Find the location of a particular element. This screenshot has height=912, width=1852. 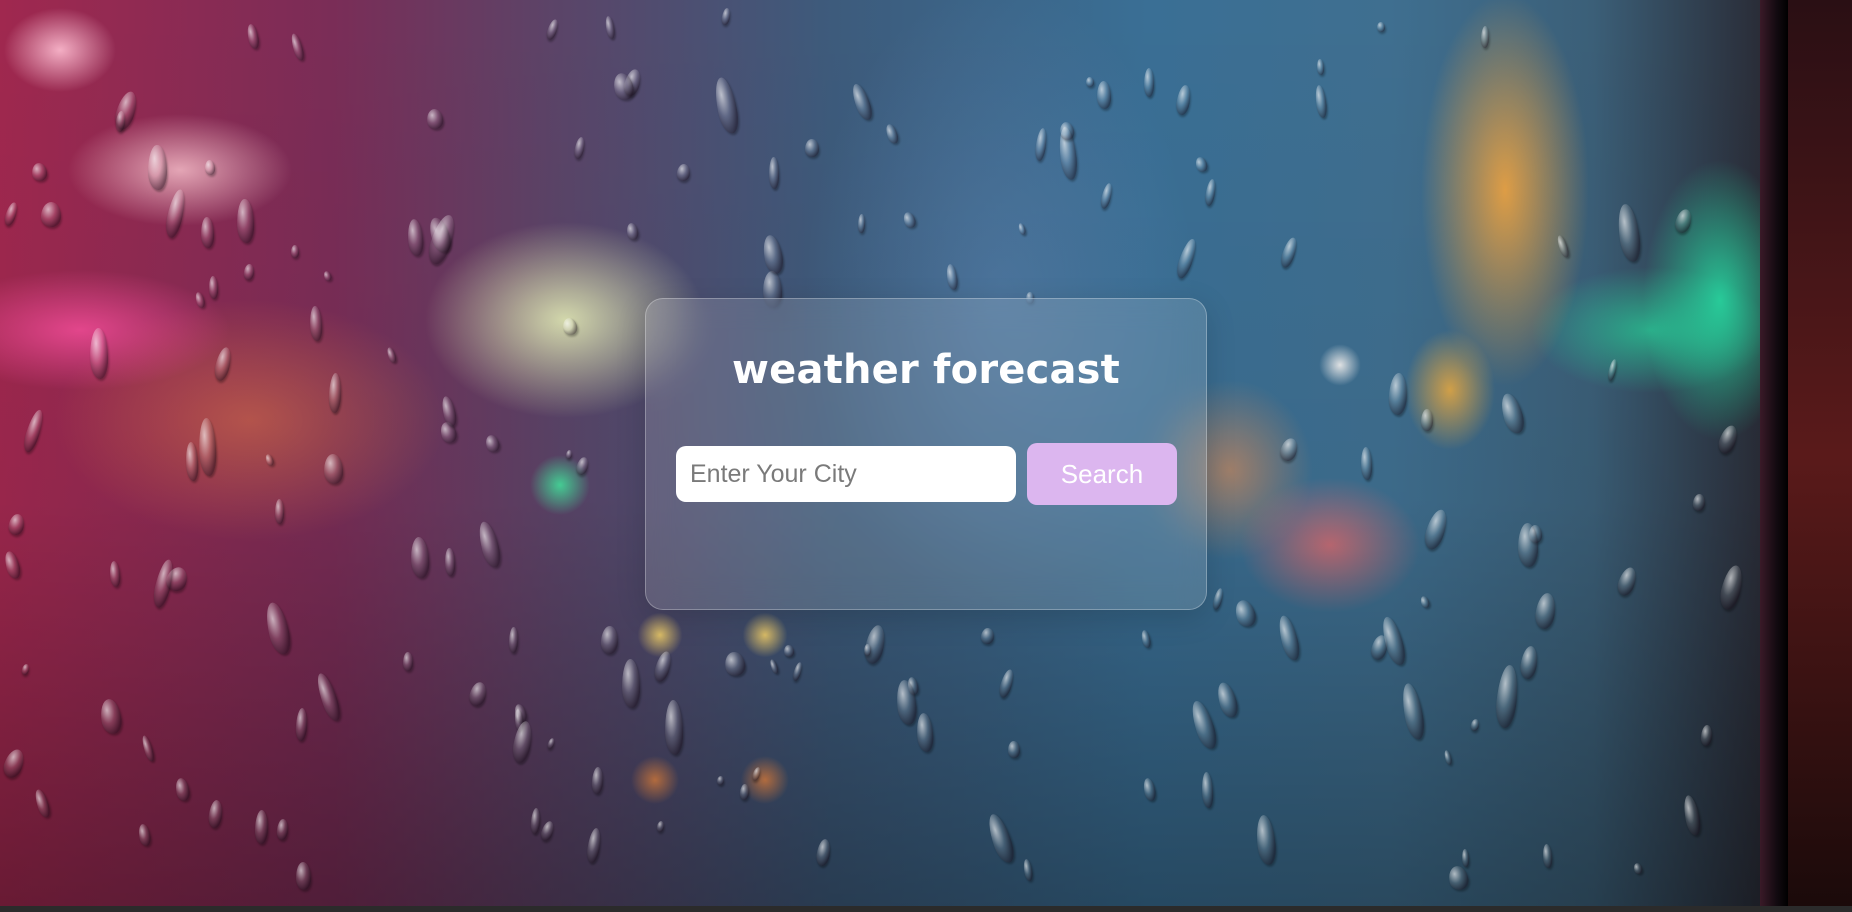

window-frame-edge is located at coordinates (1820, 456).